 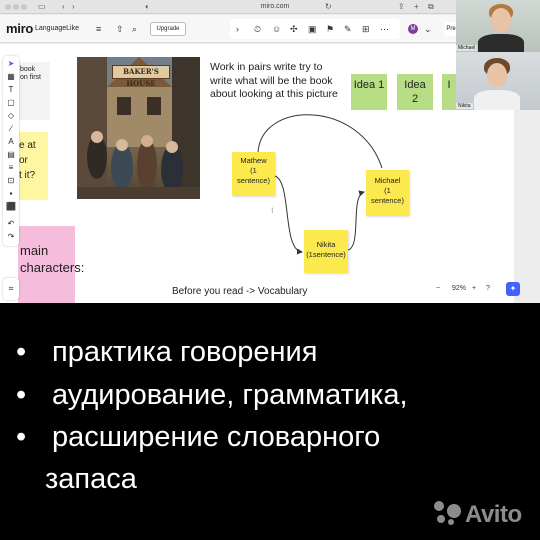 What do you see at coordinates (467, 48) in the screenshot?
I see `participant-name: Michael` at bounding box center [467, 48].